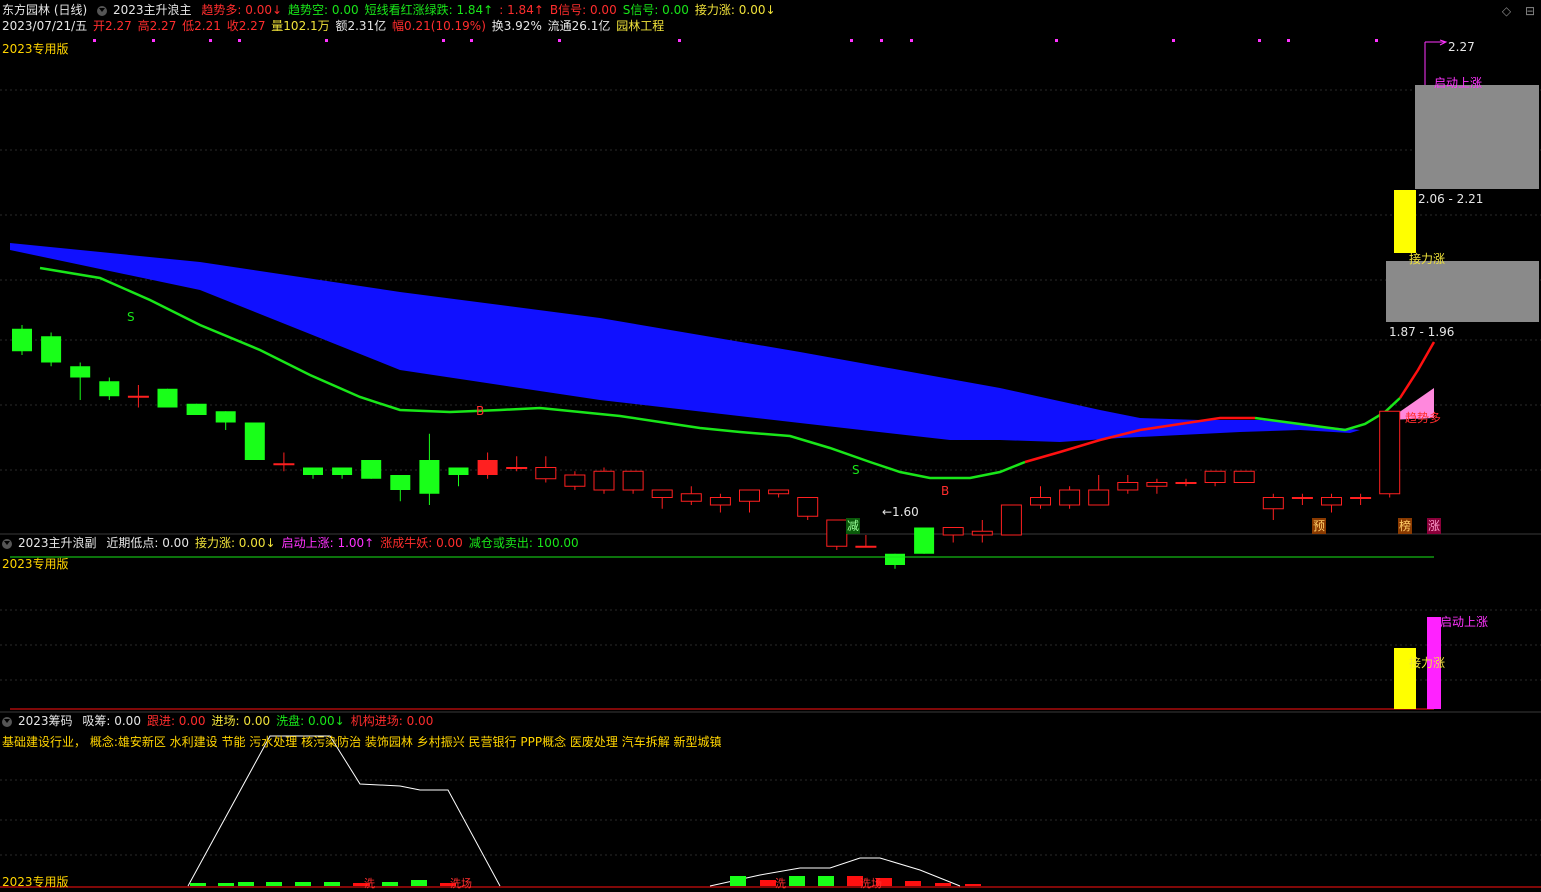 This screenshot has height=892, width=1541. What do you see at coordinates (945, 491) in the screenshot?
I see `b-signal-2: B` at bounding box center [945, 491].